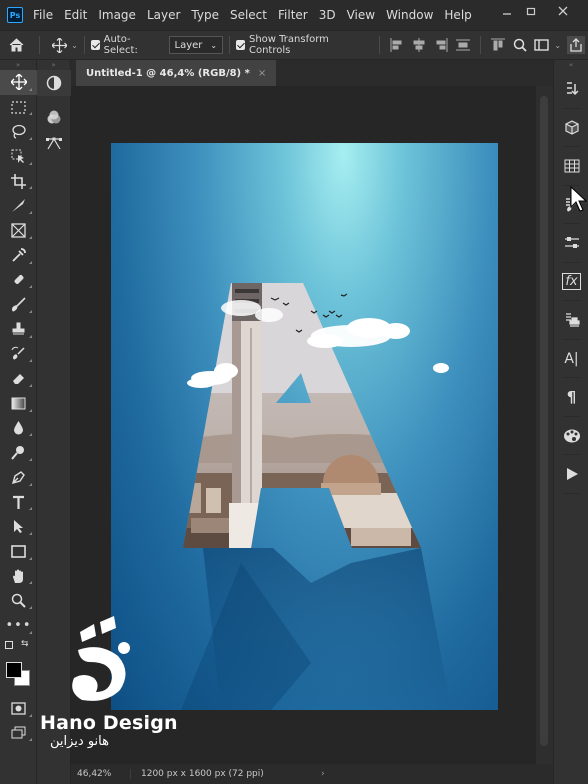 The height and width of the screenshot is (784, 588). Describe the element at coordinates (18, 600) in the screenshot. I see `zoom-tool` at that location.